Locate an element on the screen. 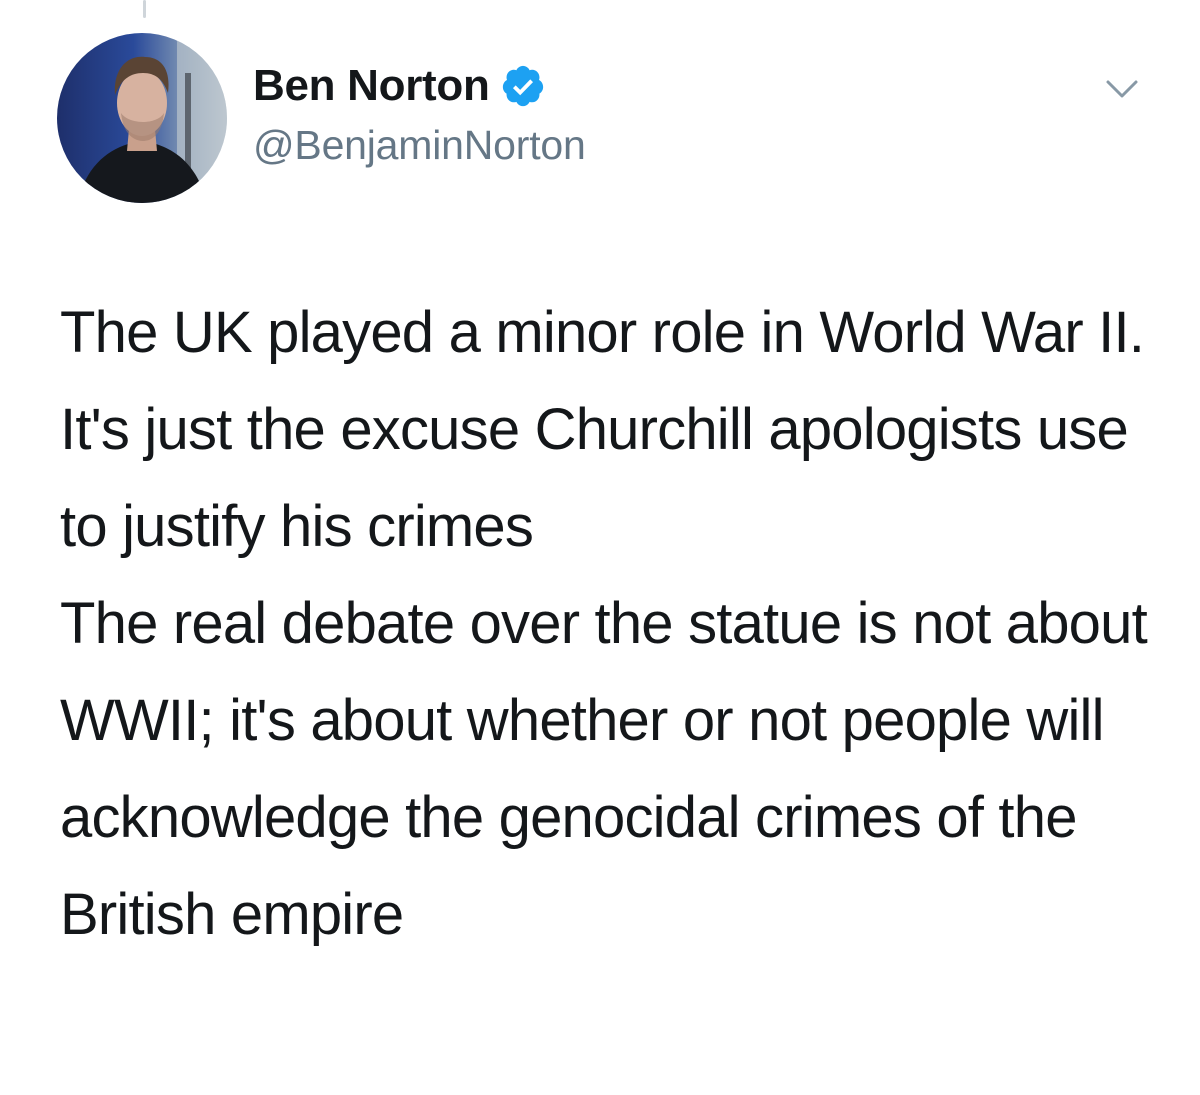 This screenshot has height=1095, width=1200. name-row: Ben Norton is located at coordinates (419, 86).